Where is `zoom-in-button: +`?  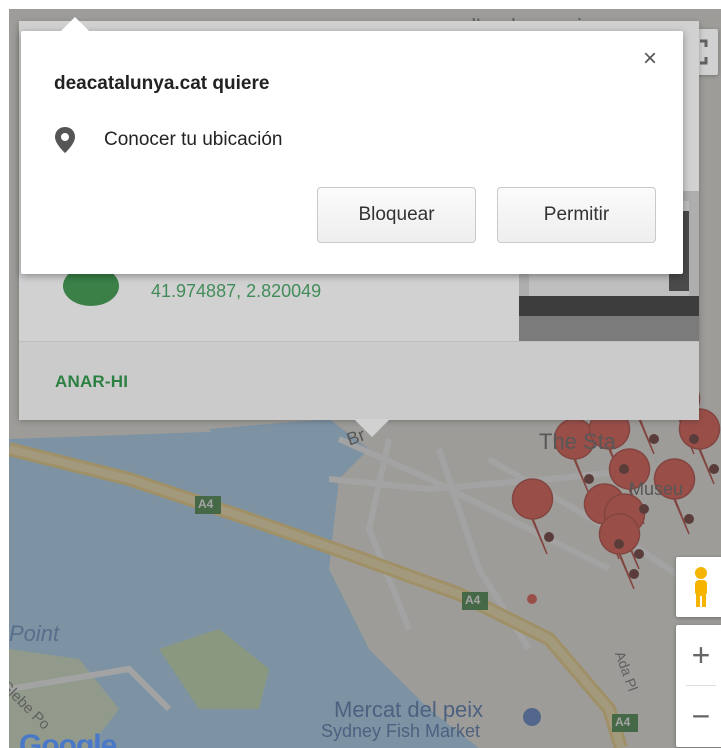 zoom-in-button: + is located at coordinates (698, 655).